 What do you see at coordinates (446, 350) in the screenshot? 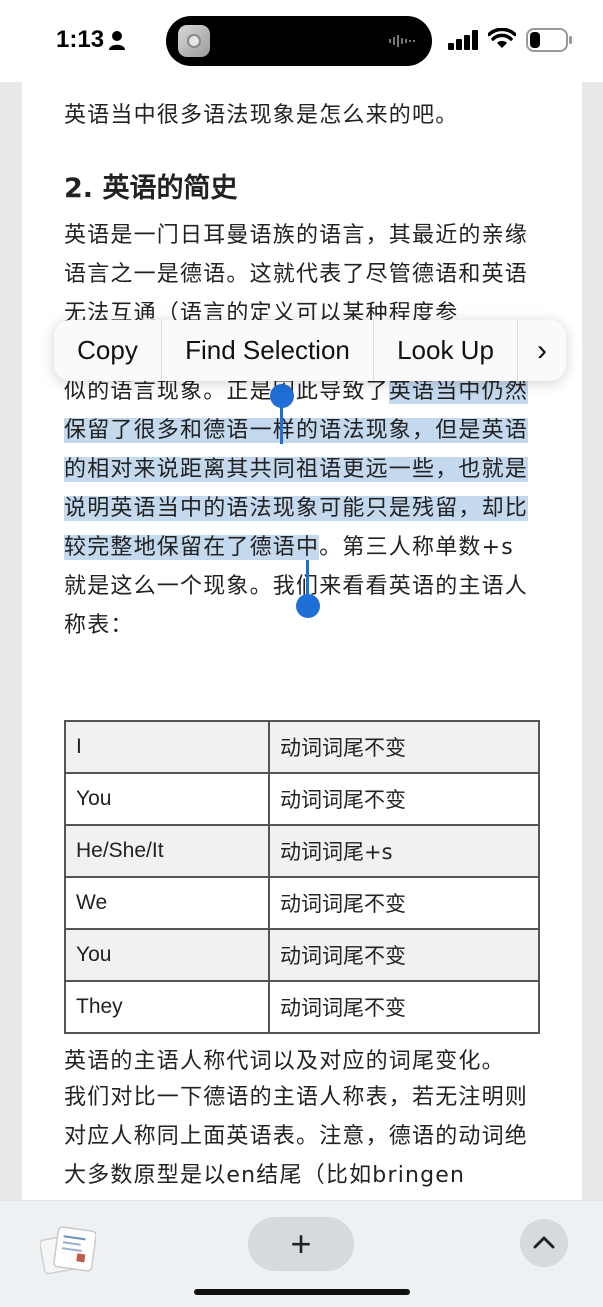
I see `look-up-menu-item: Look Up` at bounding box center [446, 350].